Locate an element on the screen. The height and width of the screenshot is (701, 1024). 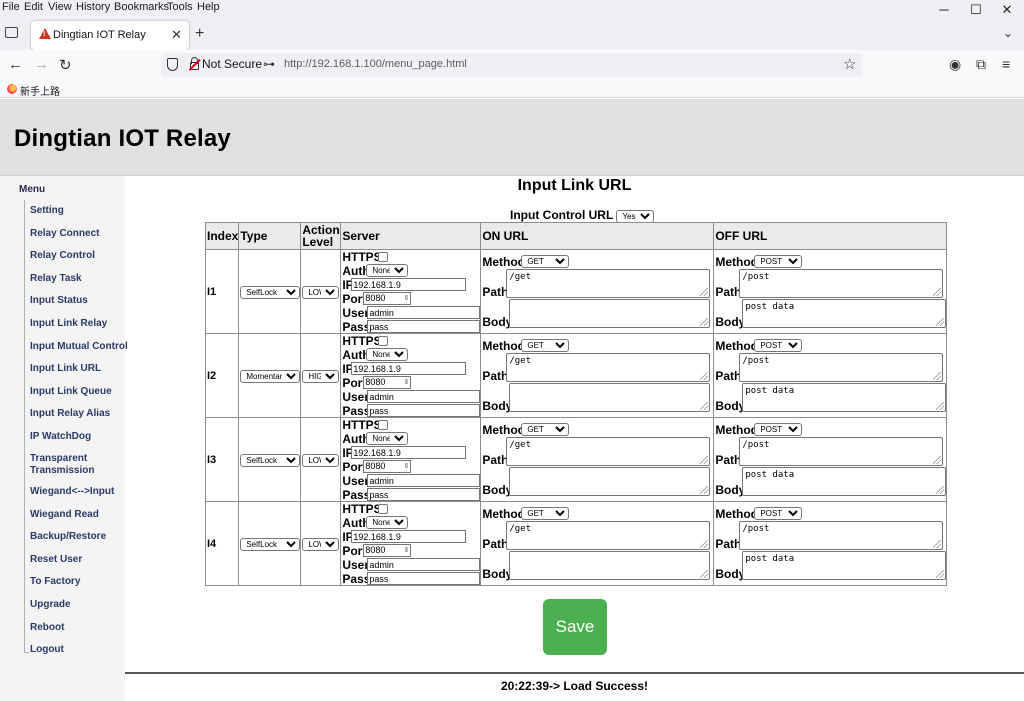
browser-tab: ! Dingtian IOT Relay ✕ is located at coordinates (110, 35).